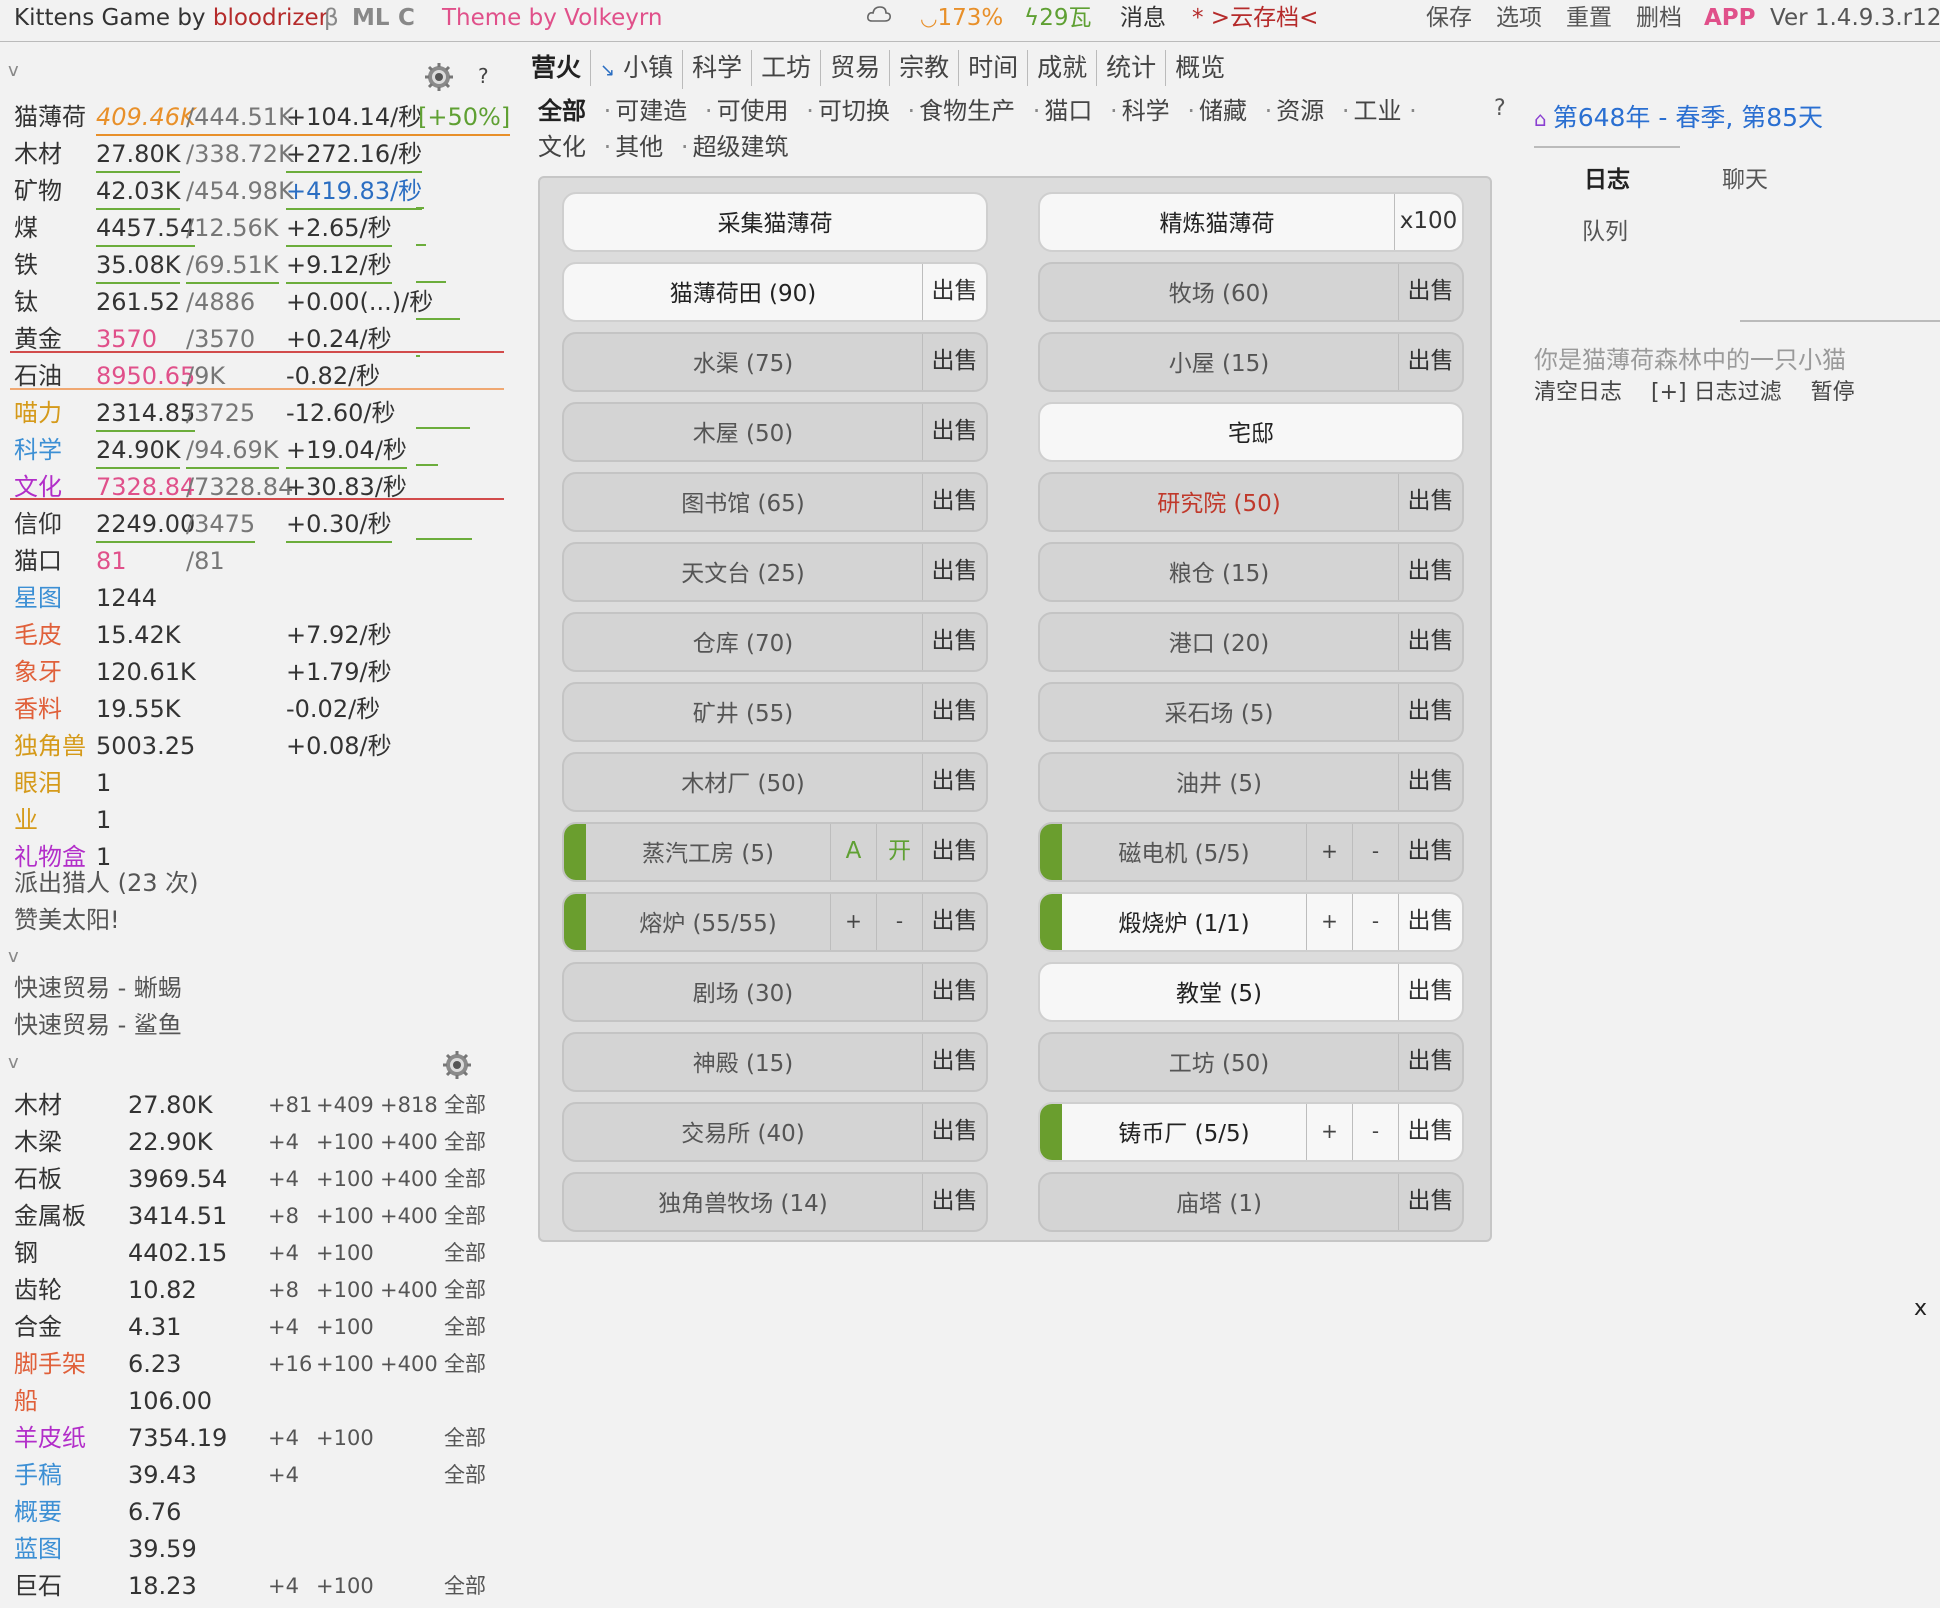 The image size is (1940, 1608). What do you see at coordinates (775, 712) in the screenshot?
I see `building-mine: 矿井 (55) 出售` at bounding box center [775, 712].